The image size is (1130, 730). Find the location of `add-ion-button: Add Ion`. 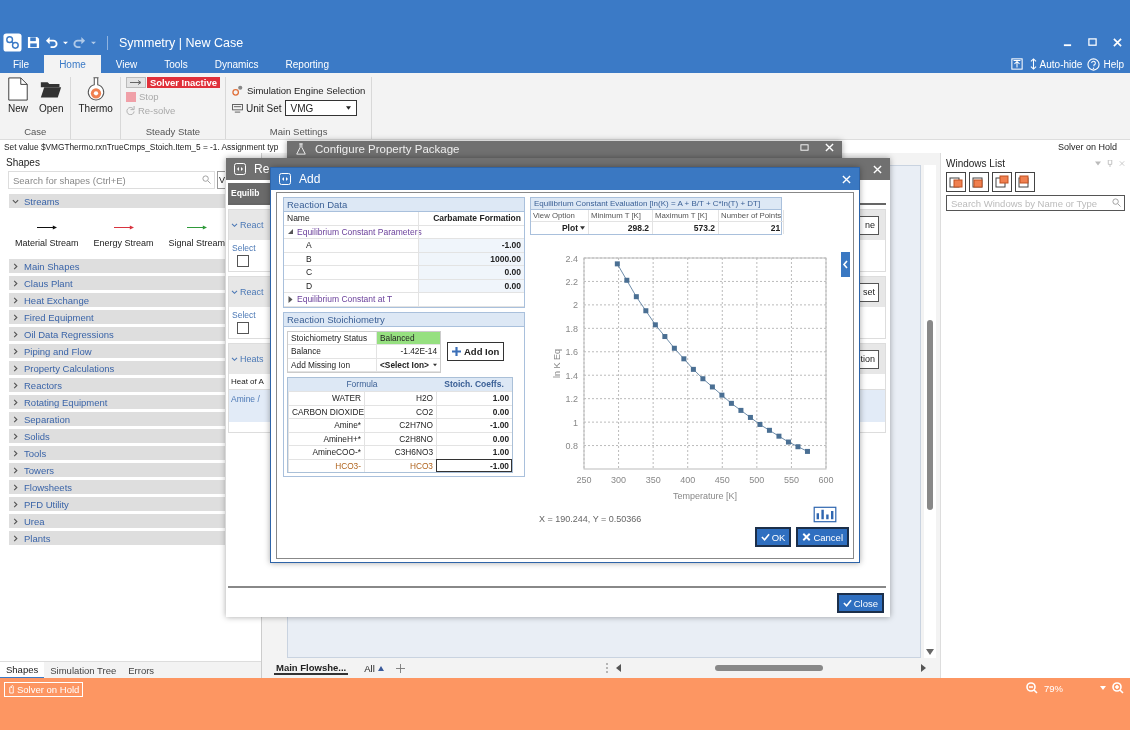

add-ion-button: Add Ion is located at coordinates (476, 352).